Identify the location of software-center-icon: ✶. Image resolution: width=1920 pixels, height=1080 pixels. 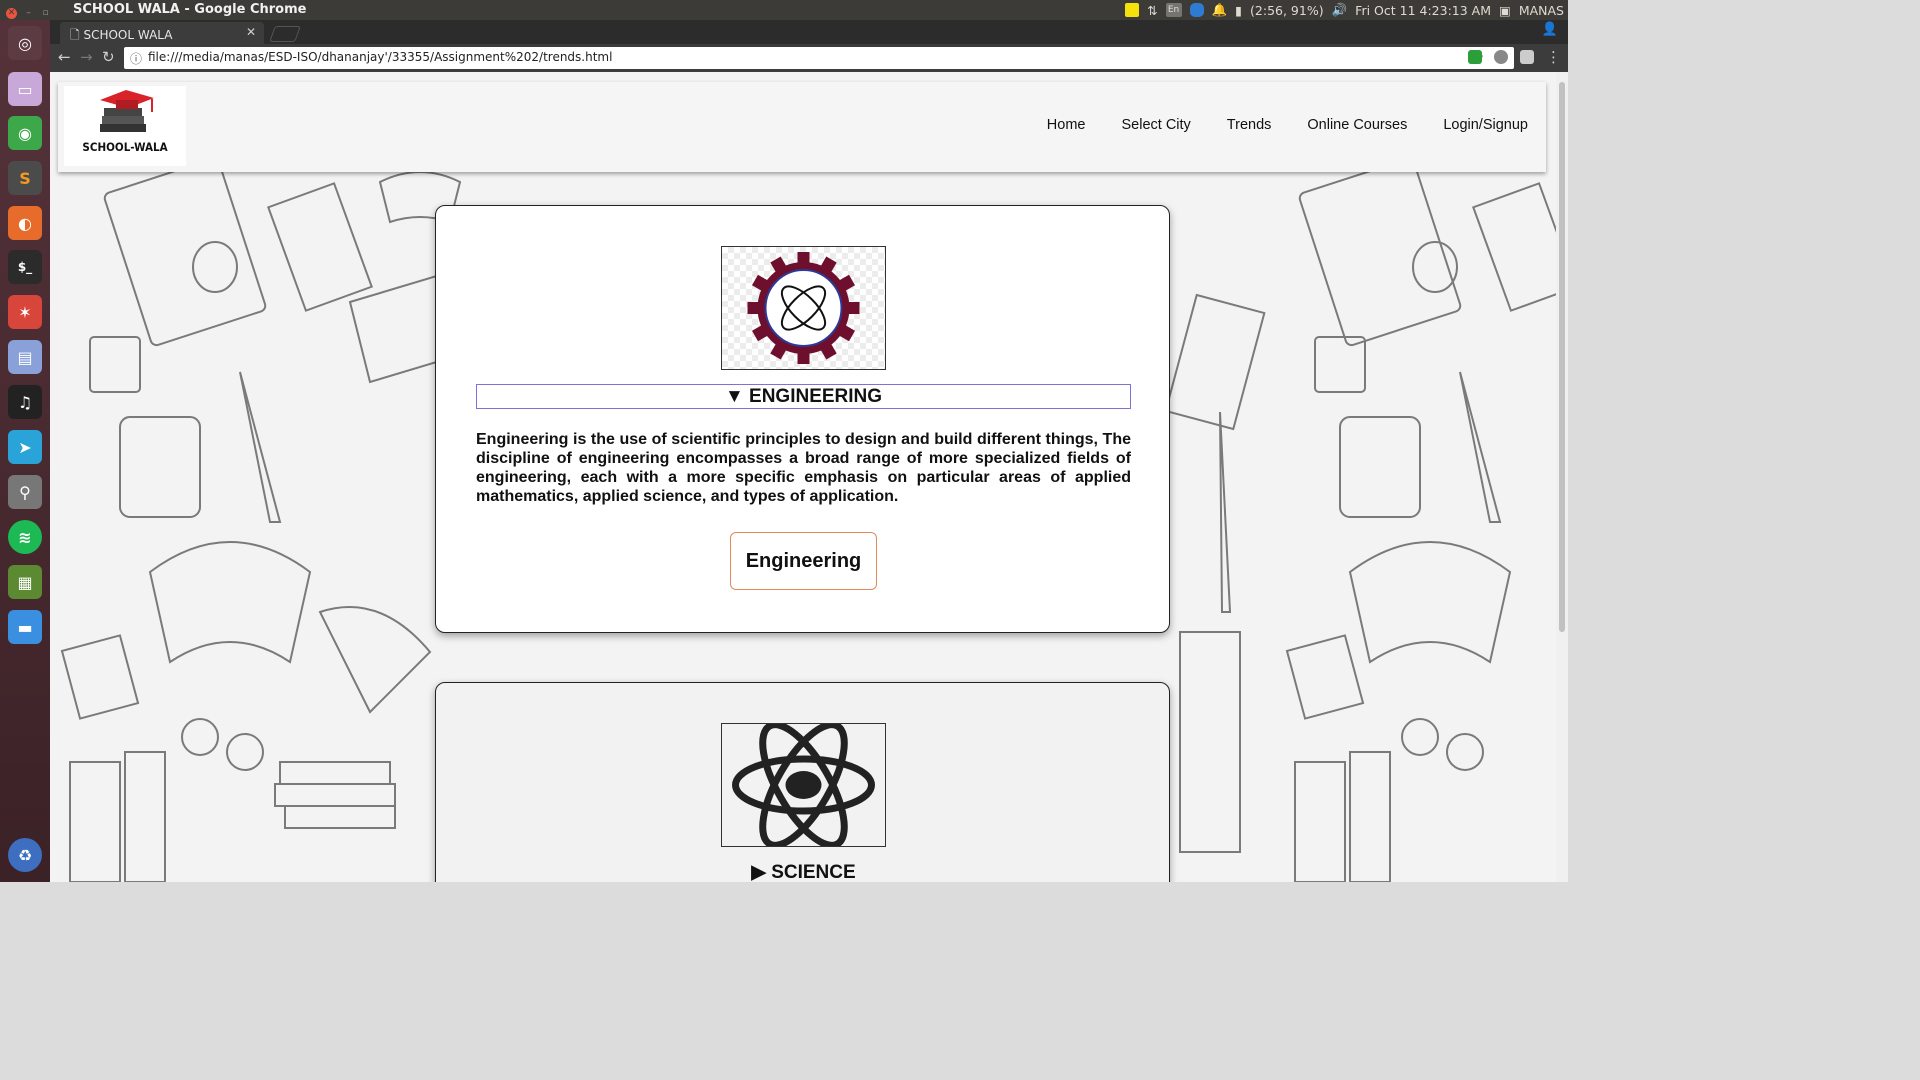
(25, 312).